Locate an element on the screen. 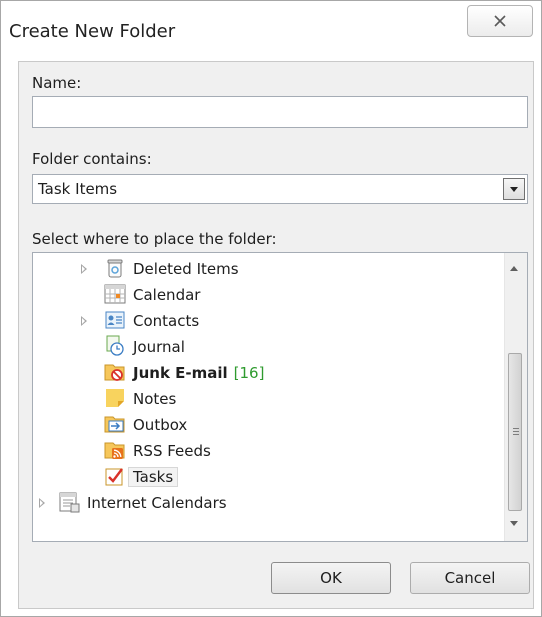  folder-contains-select: Task Items is located at coordinates (280, 189).